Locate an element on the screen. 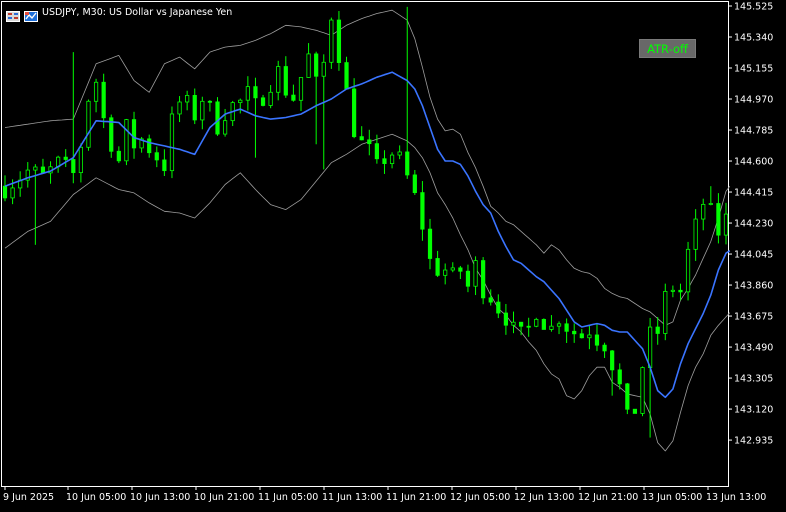 The height and width of the screenshot is (512, 786). y-tick-label: 144.415 is located at coordinates (753, 193).